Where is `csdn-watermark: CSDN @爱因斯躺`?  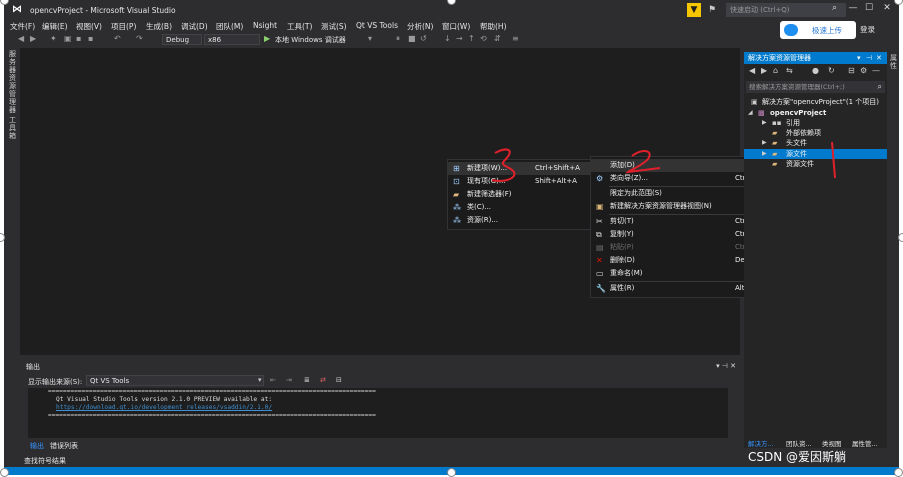
csdn-watermark: CSDN @爱因斯躺 is located at coordinates (797, 457).